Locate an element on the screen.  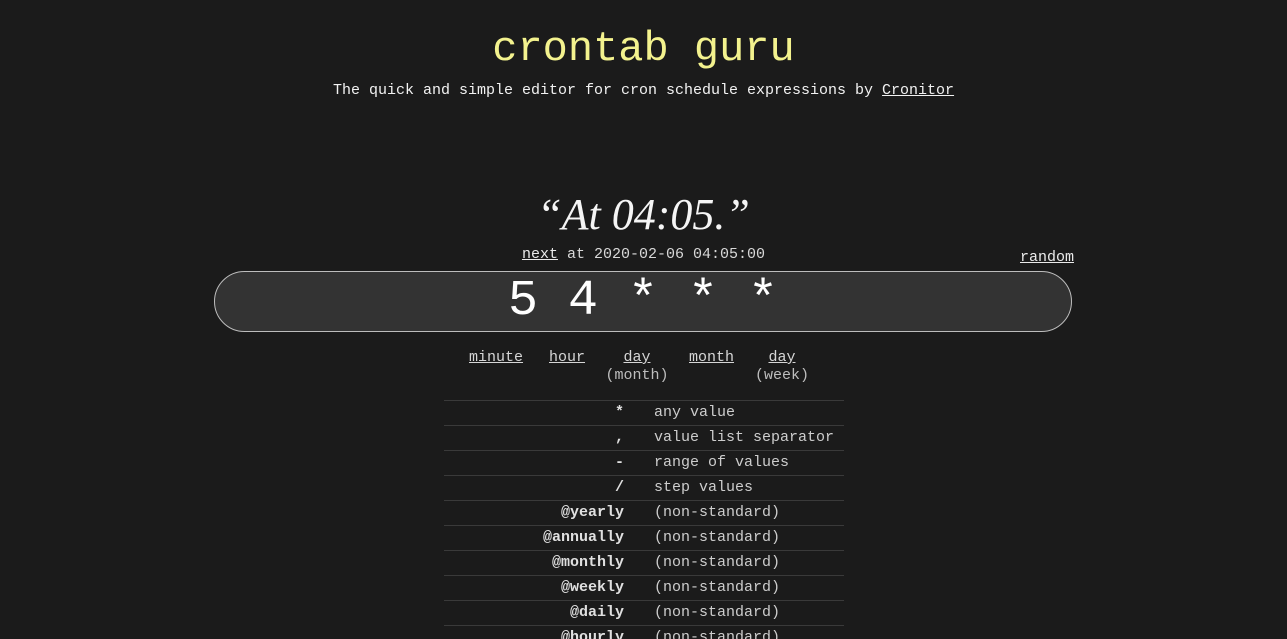
table-row: - range of values is located at coordinates (644, 463).